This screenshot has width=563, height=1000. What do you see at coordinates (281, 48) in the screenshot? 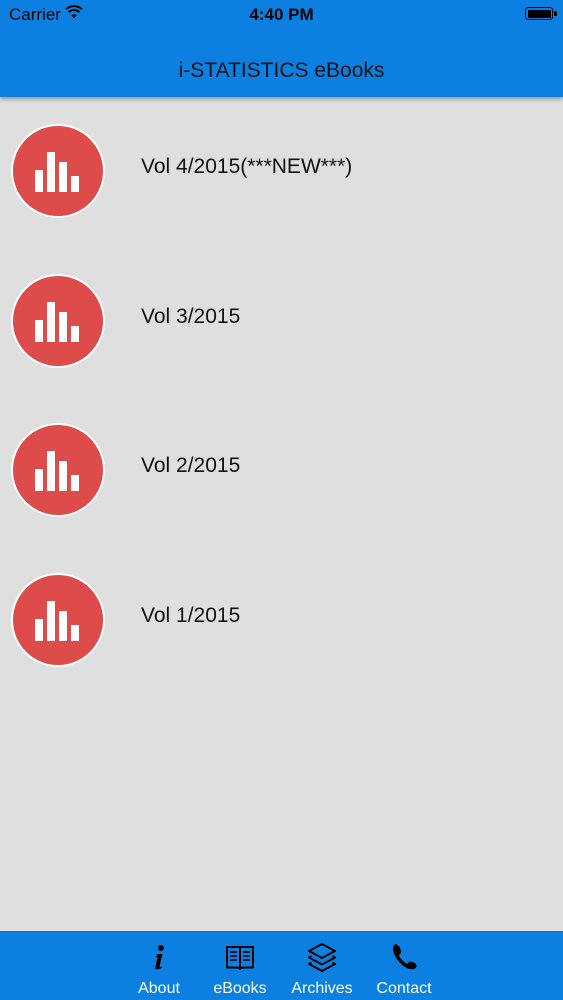
I see `navigation-bar: Carrier 4:40 PM i-STATISTICS eBooks` at bounding box center [281, 48].